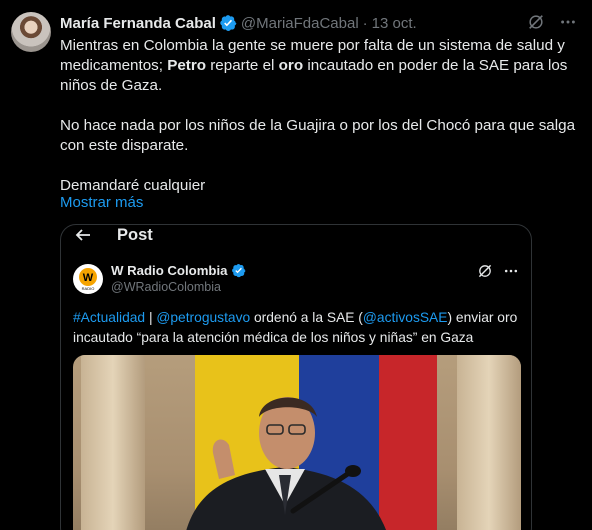  Describe the element at coordinates (238, 270) in the screenshot. I see `quote-verified-badge-icon` at that location.